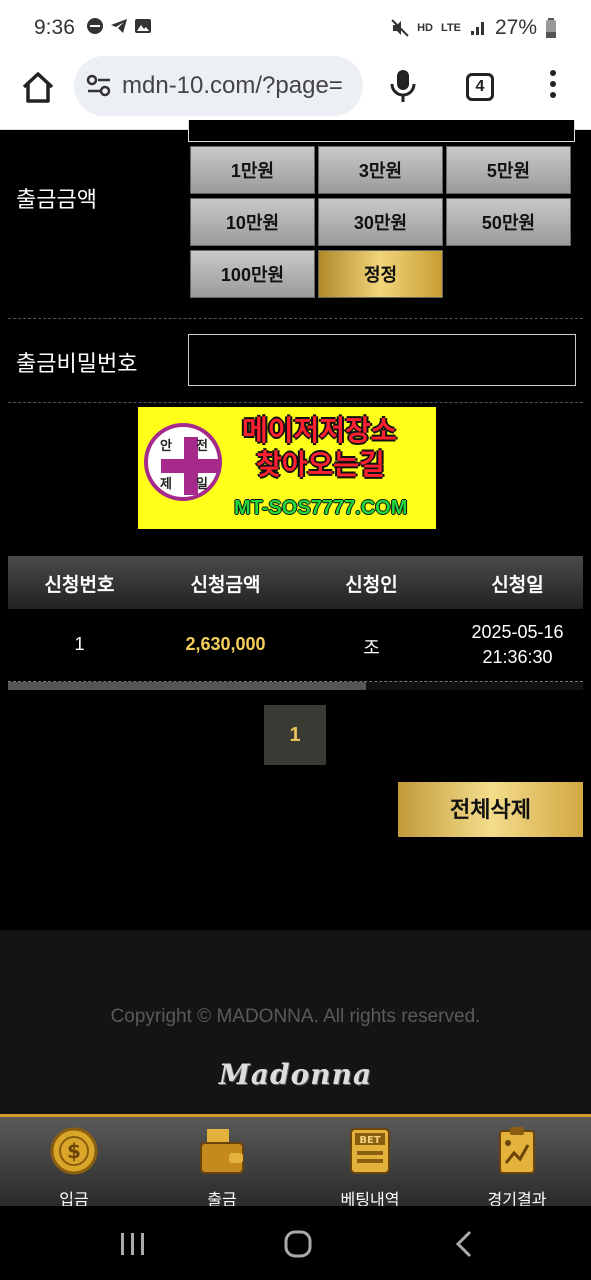  Describe the element at coordinates (320, 464) in the screenshot. I see `banner-line2: 찾아오는길` at that location.